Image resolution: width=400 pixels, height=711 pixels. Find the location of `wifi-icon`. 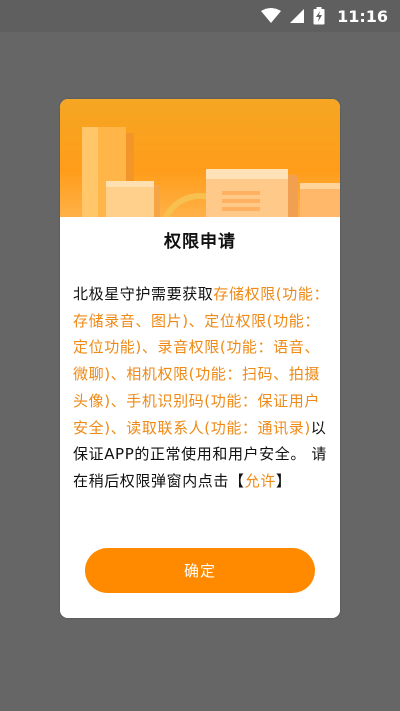

wifi-icon is located at coordinates (271, 16).